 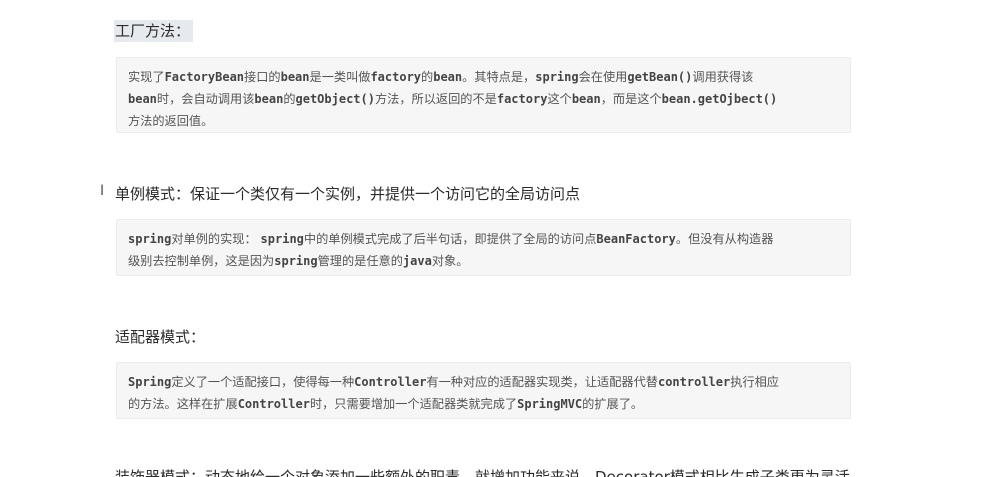 What do you see at coordinates (613, 404) in the screenshot?
I see `paragraph-text: 的扩展了。` at bounding box center [613, 404].